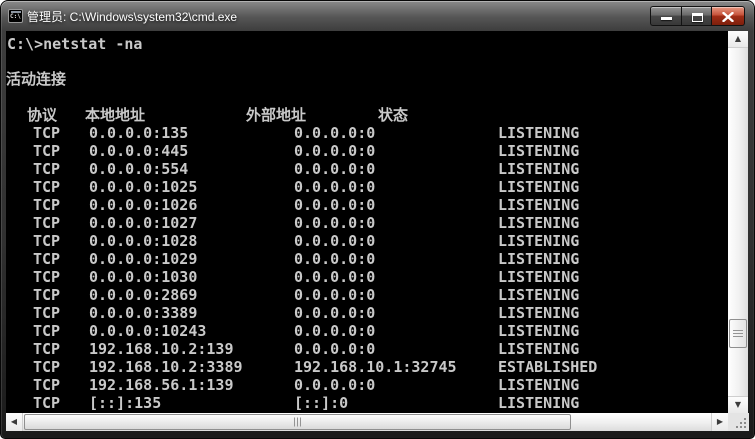 This screenshot has height=439, width=755. What do you see at coordinates (139, 133) in the screenshot?
I see `cell-local: 0.0.0.0:135` at bounding box center [139, 133].